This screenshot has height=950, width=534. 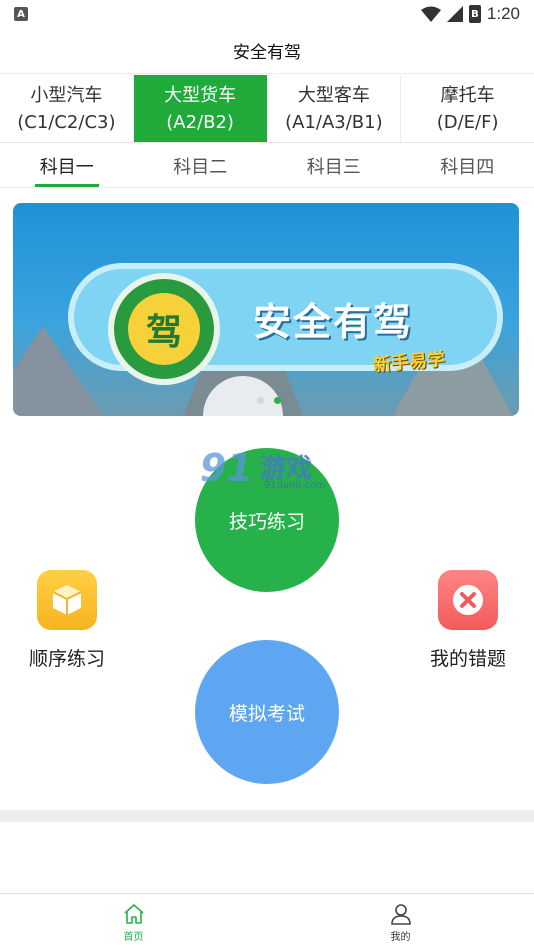 I want to click on home-icon, so click(x=133, y=913).